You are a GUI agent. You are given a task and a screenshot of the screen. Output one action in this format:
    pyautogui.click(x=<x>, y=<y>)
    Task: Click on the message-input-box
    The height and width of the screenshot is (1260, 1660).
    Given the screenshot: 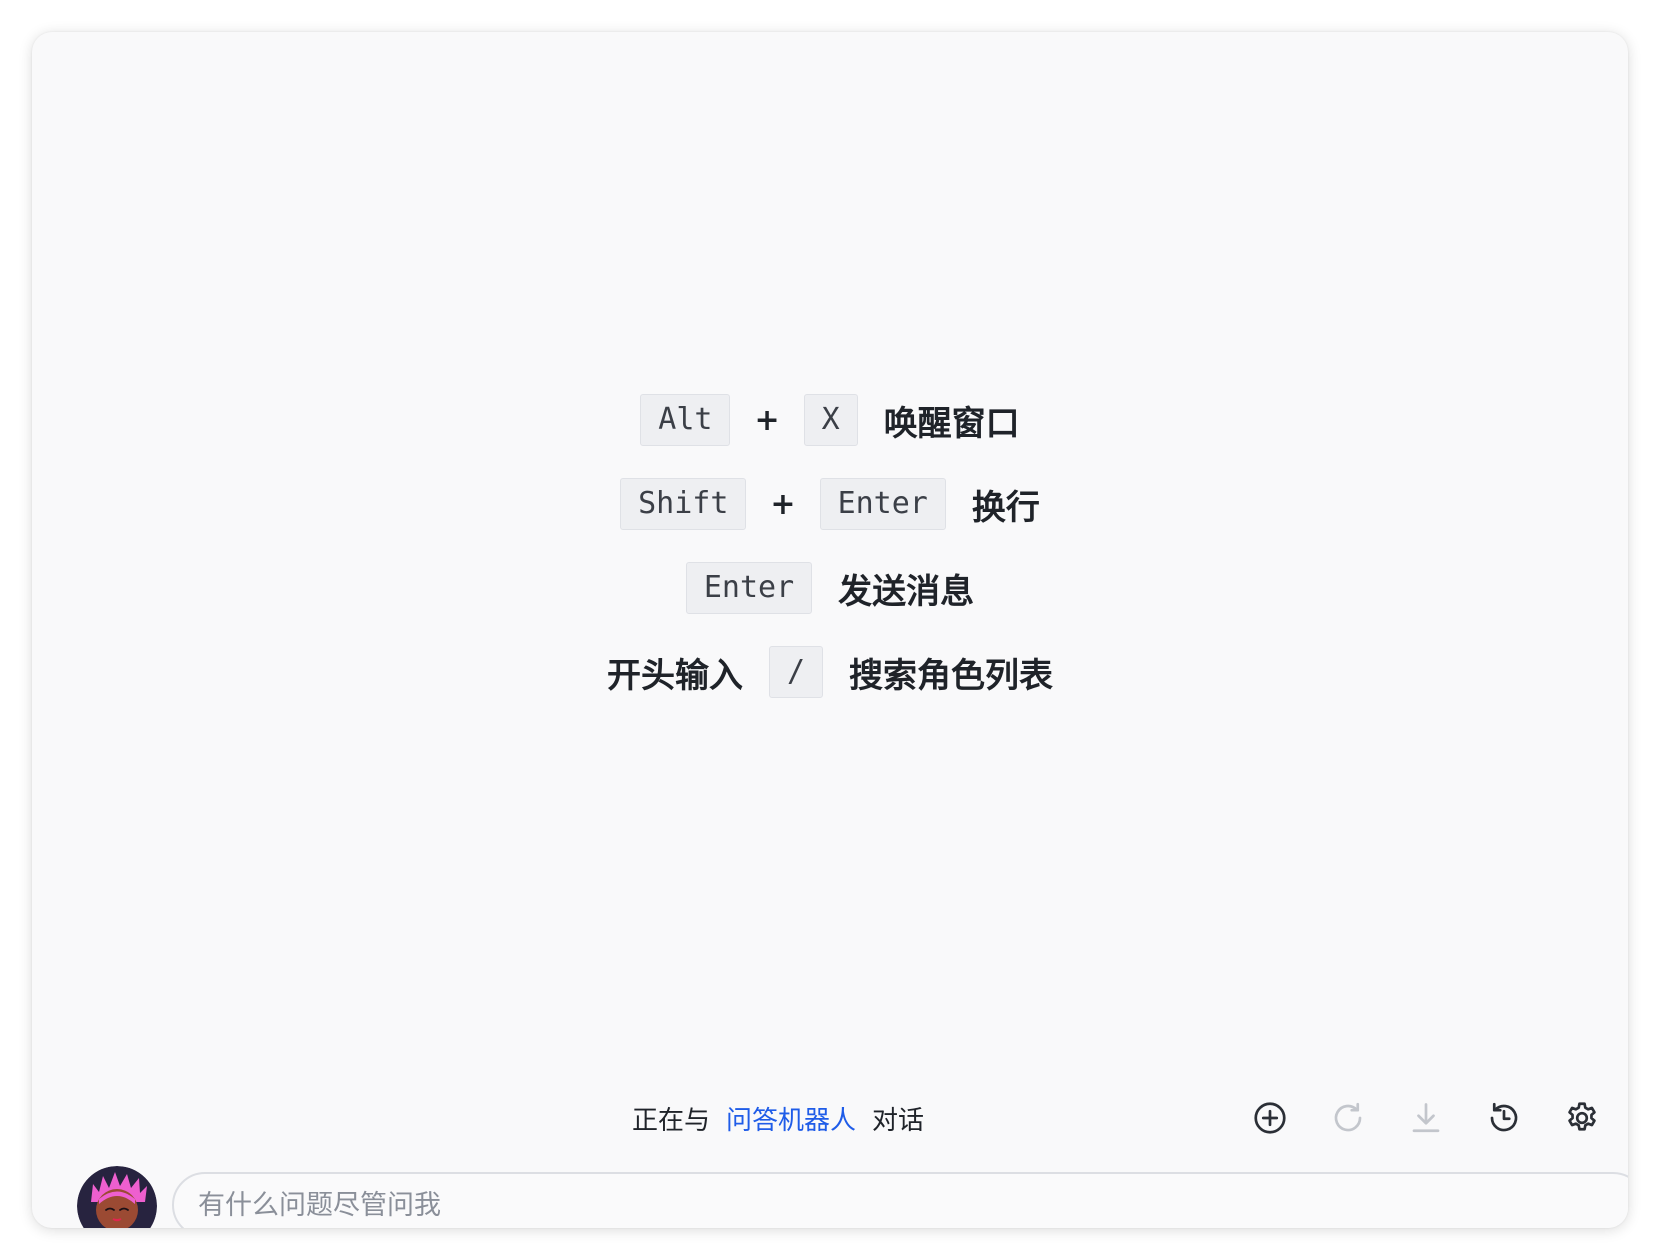 What is the action you would take?
    pyautogui.click(x=900, y=1200)
    